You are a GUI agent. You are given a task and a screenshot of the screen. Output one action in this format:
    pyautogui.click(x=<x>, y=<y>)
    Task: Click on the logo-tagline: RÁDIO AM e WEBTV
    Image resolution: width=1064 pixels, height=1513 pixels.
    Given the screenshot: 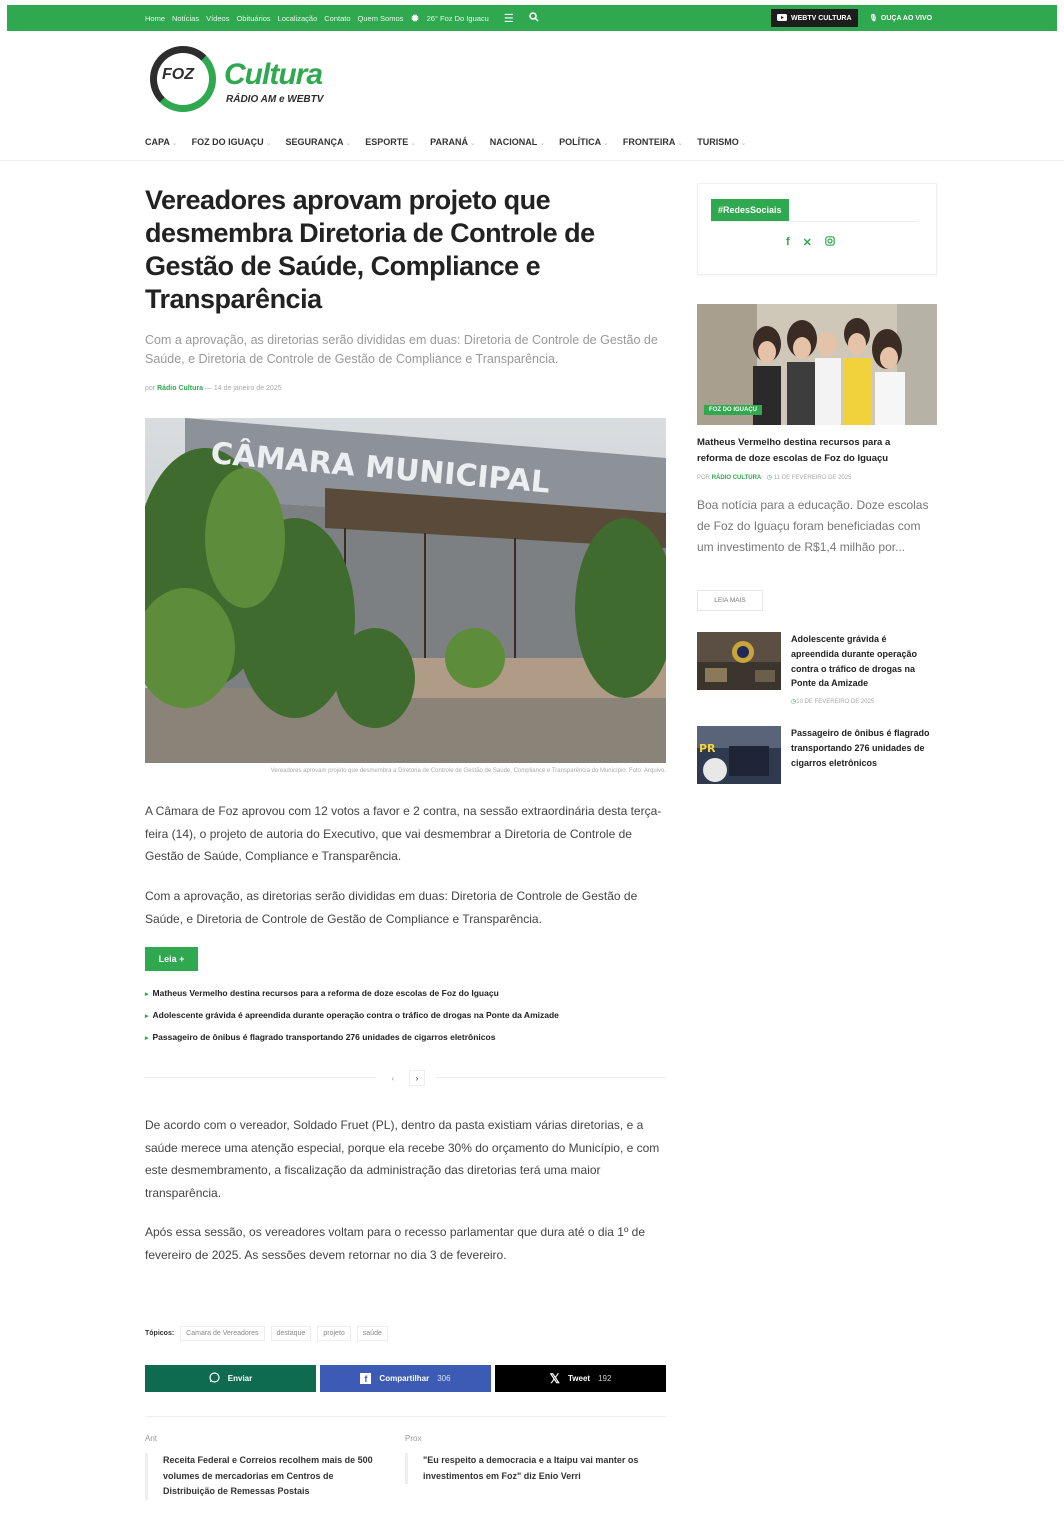 What is the action you would take?
    pyautogui.click(x=275, y=99)
    